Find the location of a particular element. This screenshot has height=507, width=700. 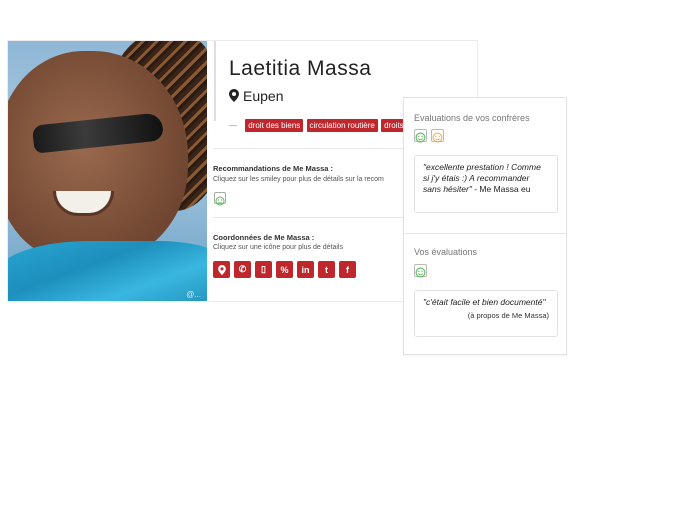

map-pin-icon is located at coordinates (234, 95).